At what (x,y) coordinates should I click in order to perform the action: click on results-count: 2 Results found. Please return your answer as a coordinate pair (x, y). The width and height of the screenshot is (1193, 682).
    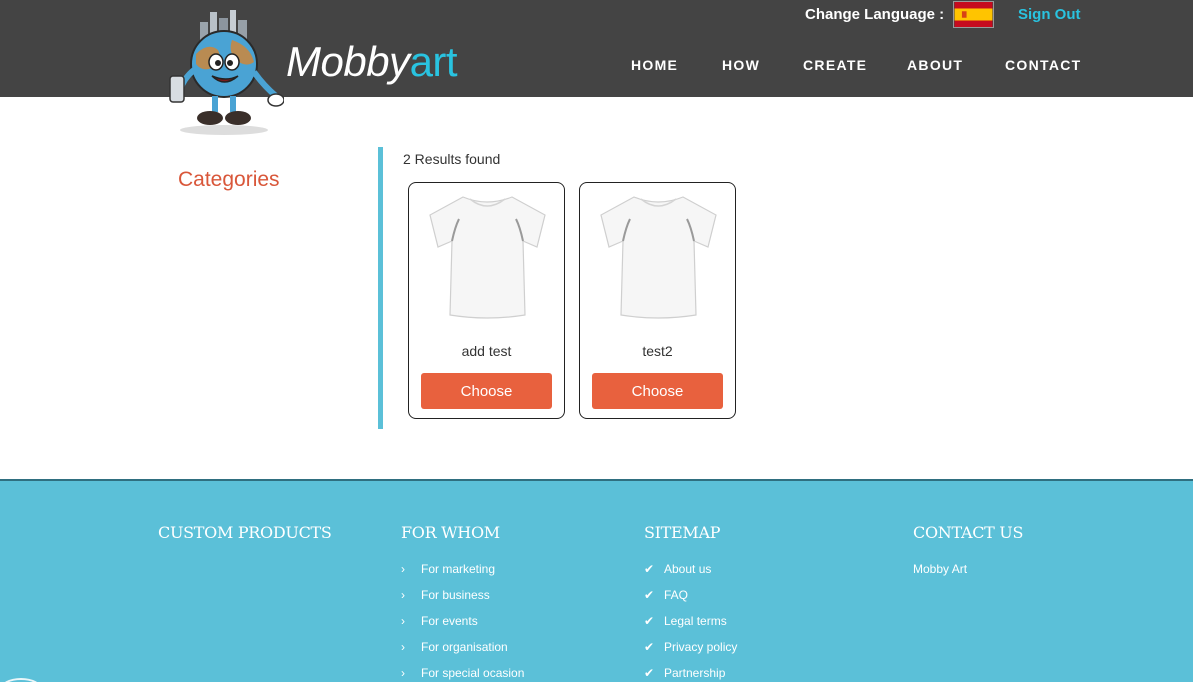
    Looking at the image, I should click on (452, 159).